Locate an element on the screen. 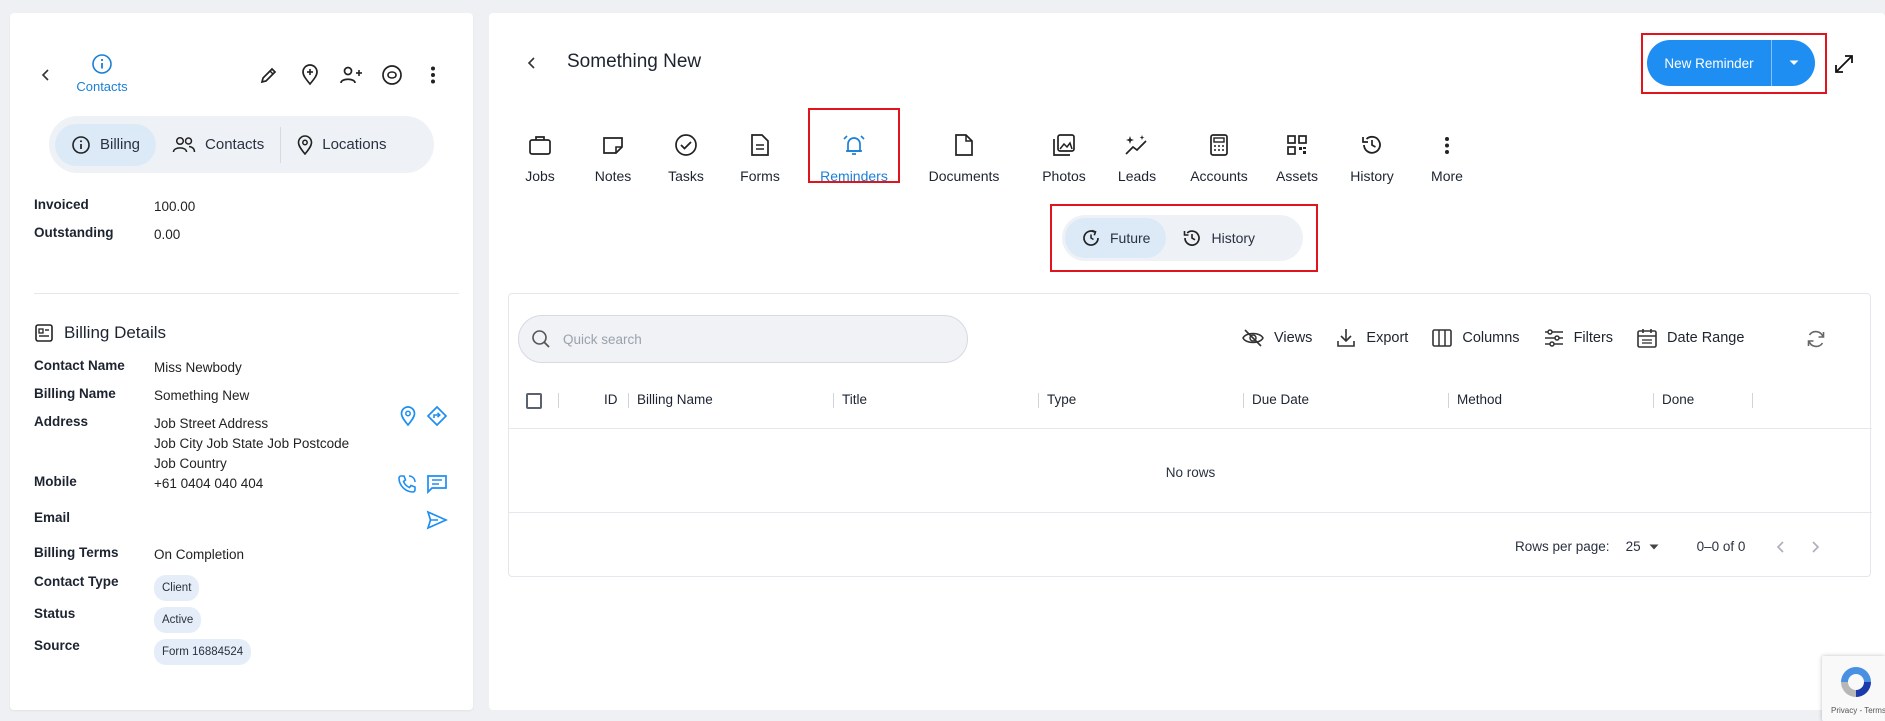 Image resolution: width=1885 pixels, height=721 pixels. tab-jobs: Jobs is located at coordinates (540, 151).